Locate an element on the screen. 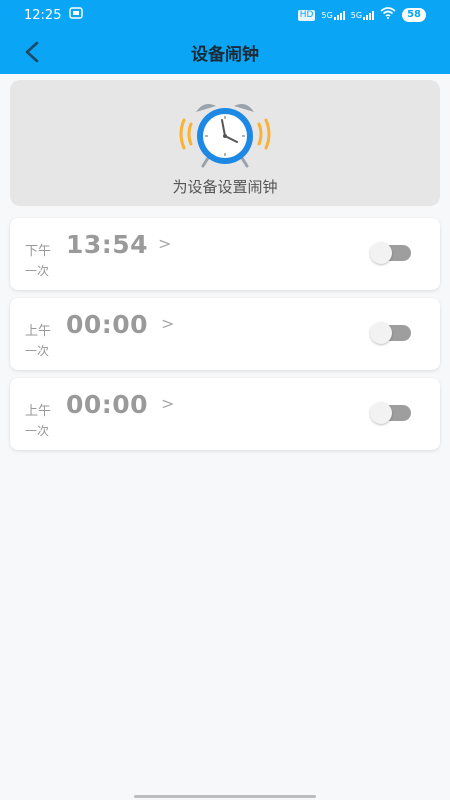 This screenshot has width=450, height=800. alarm-ampm: 下午 is located at coordinates (38, 251).